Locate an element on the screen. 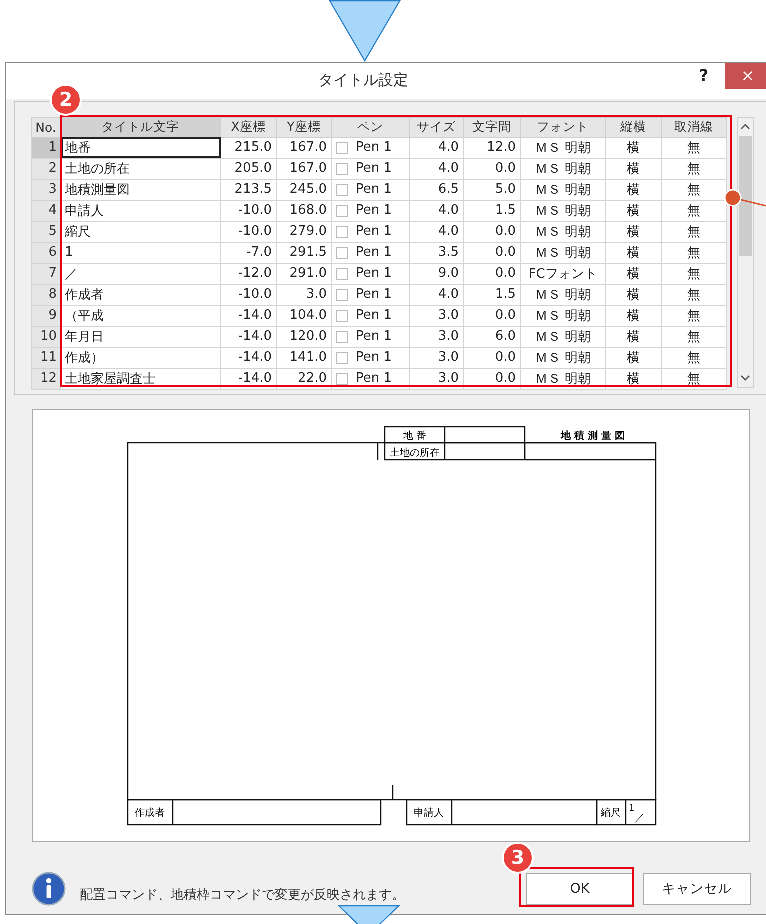  down-arrow-icon is located at coordinates (369, 914).